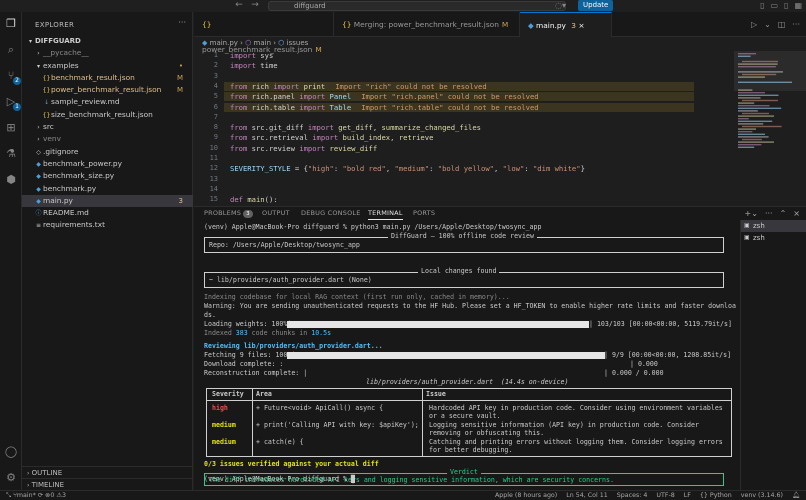 This screenshot has height=500, width=806. Describe the element at coordinates (252, 55) in the screenshot. I see `code-text: import sys` at that location.